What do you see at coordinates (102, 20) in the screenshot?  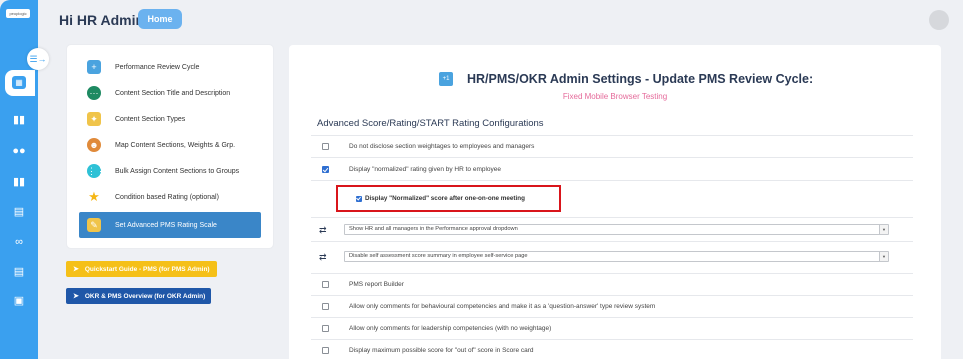 I see `greeting-title: Hi HR Admin` at bounding box center [102, 20].